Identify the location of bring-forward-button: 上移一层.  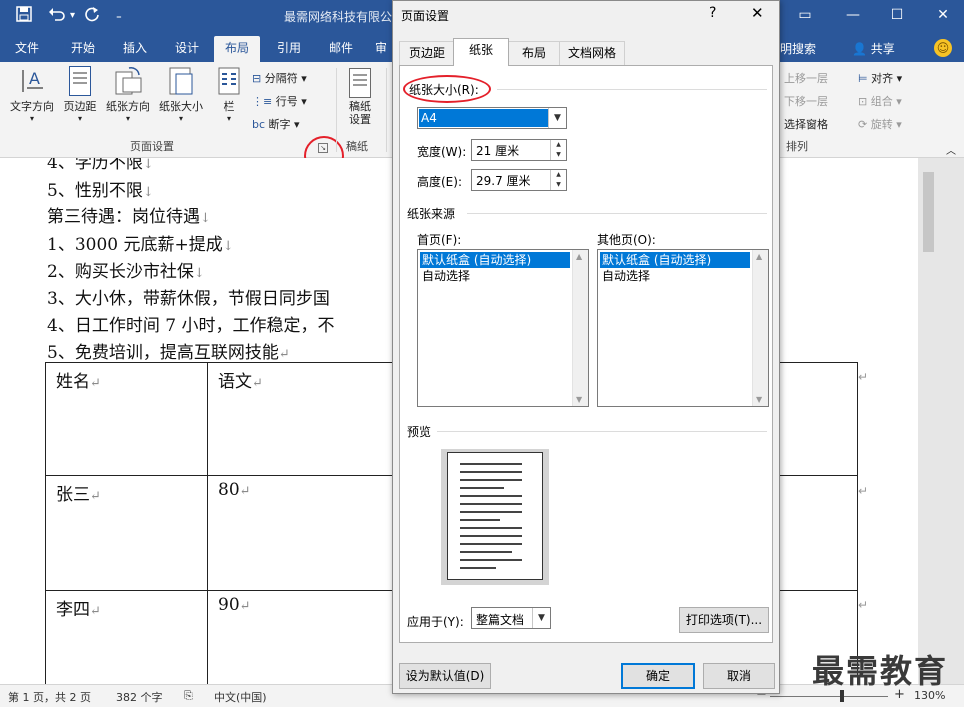
(806, 78).